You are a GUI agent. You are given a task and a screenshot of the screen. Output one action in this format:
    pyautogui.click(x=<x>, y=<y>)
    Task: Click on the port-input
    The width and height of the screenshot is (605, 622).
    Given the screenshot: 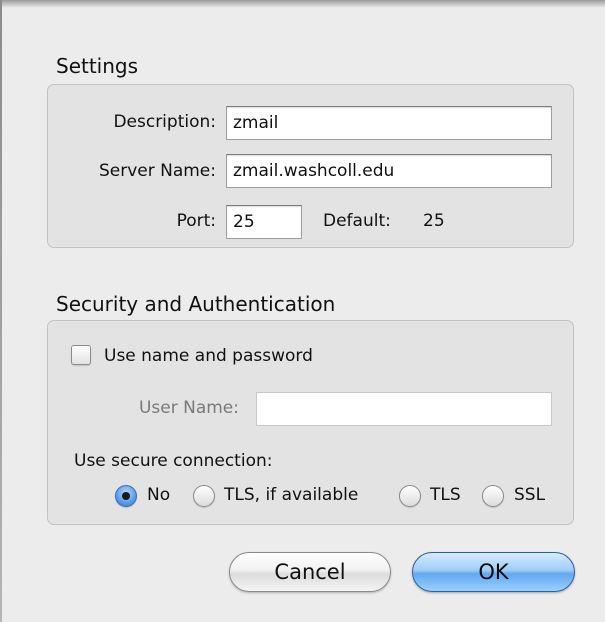 What is the action you would take?
    pyautogui.click(x=264, y=222)
    